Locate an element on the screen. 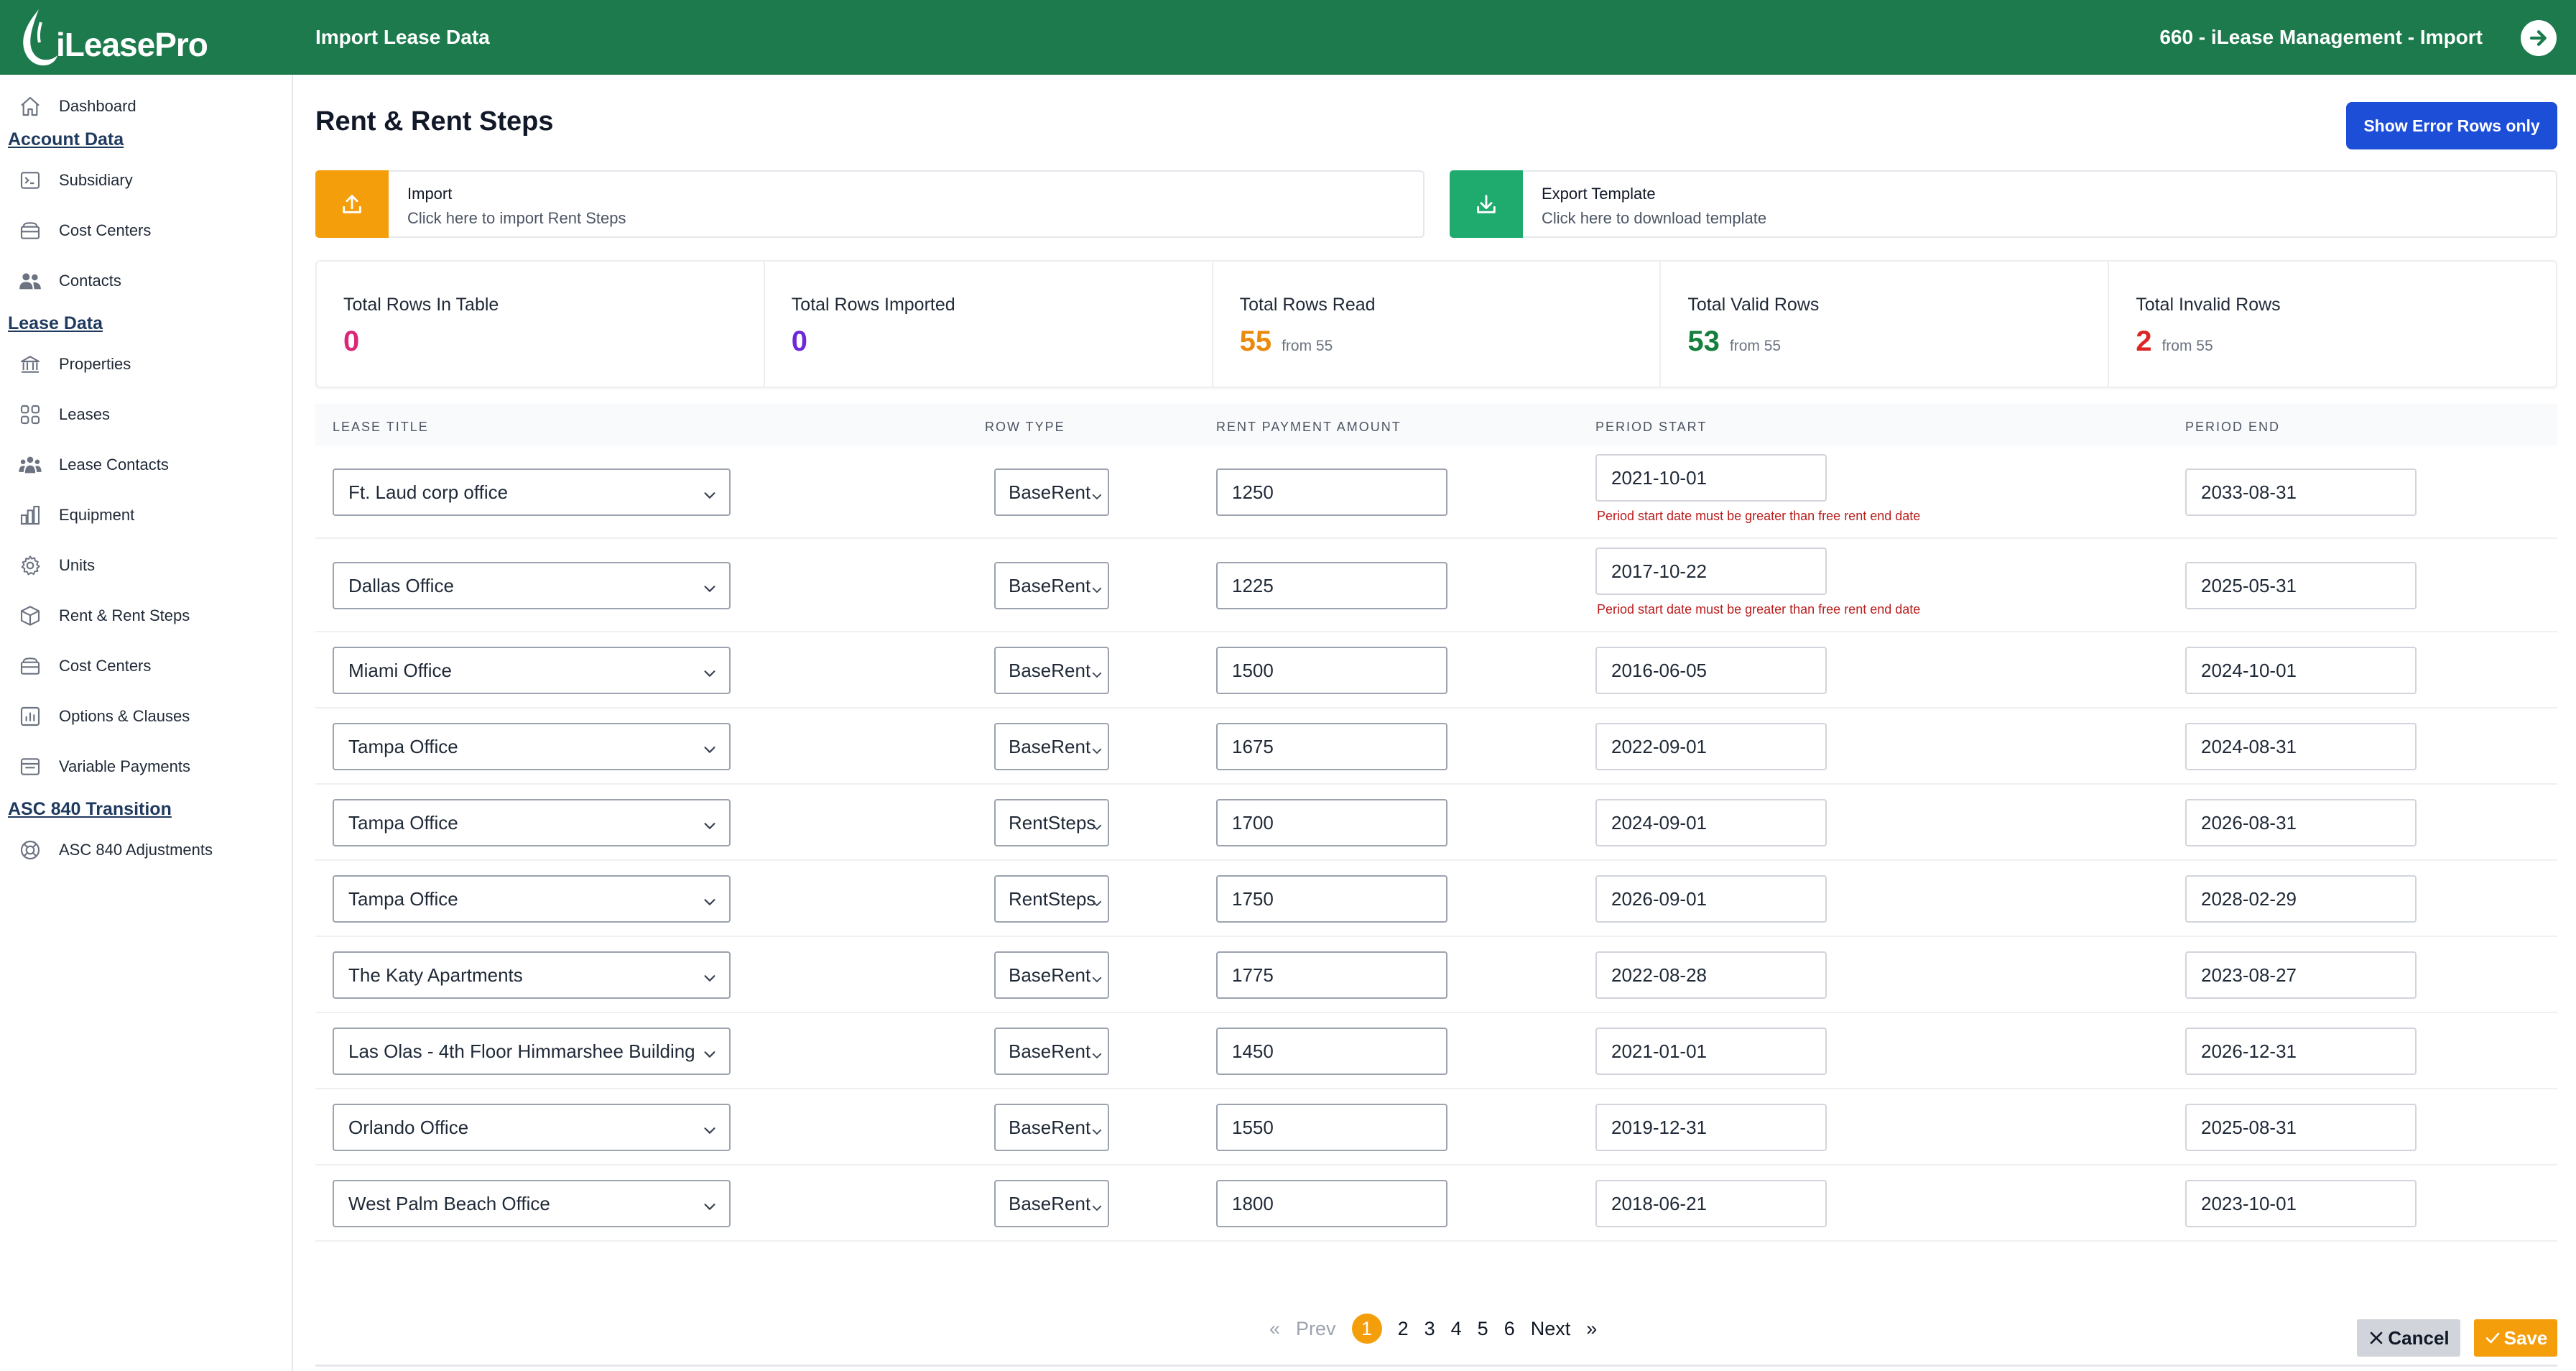 Image resolution: width=2576 pixels, height=1371 pixels. sidebar-item-options-clauses: Options & Clauses is located at coordinates (103, 716).